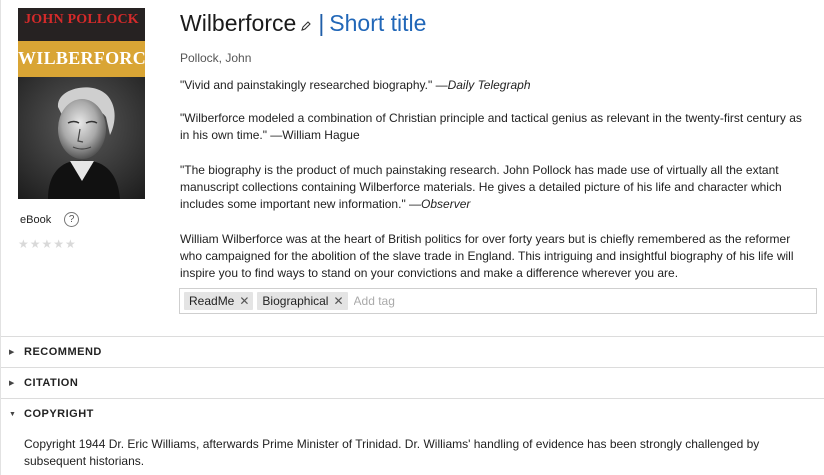 The image size is (824, 475). What do you see at coordinates (12, 414) in the screenshot?
I see `caret-down-icon: ▼` at bounding box center [12, 414].